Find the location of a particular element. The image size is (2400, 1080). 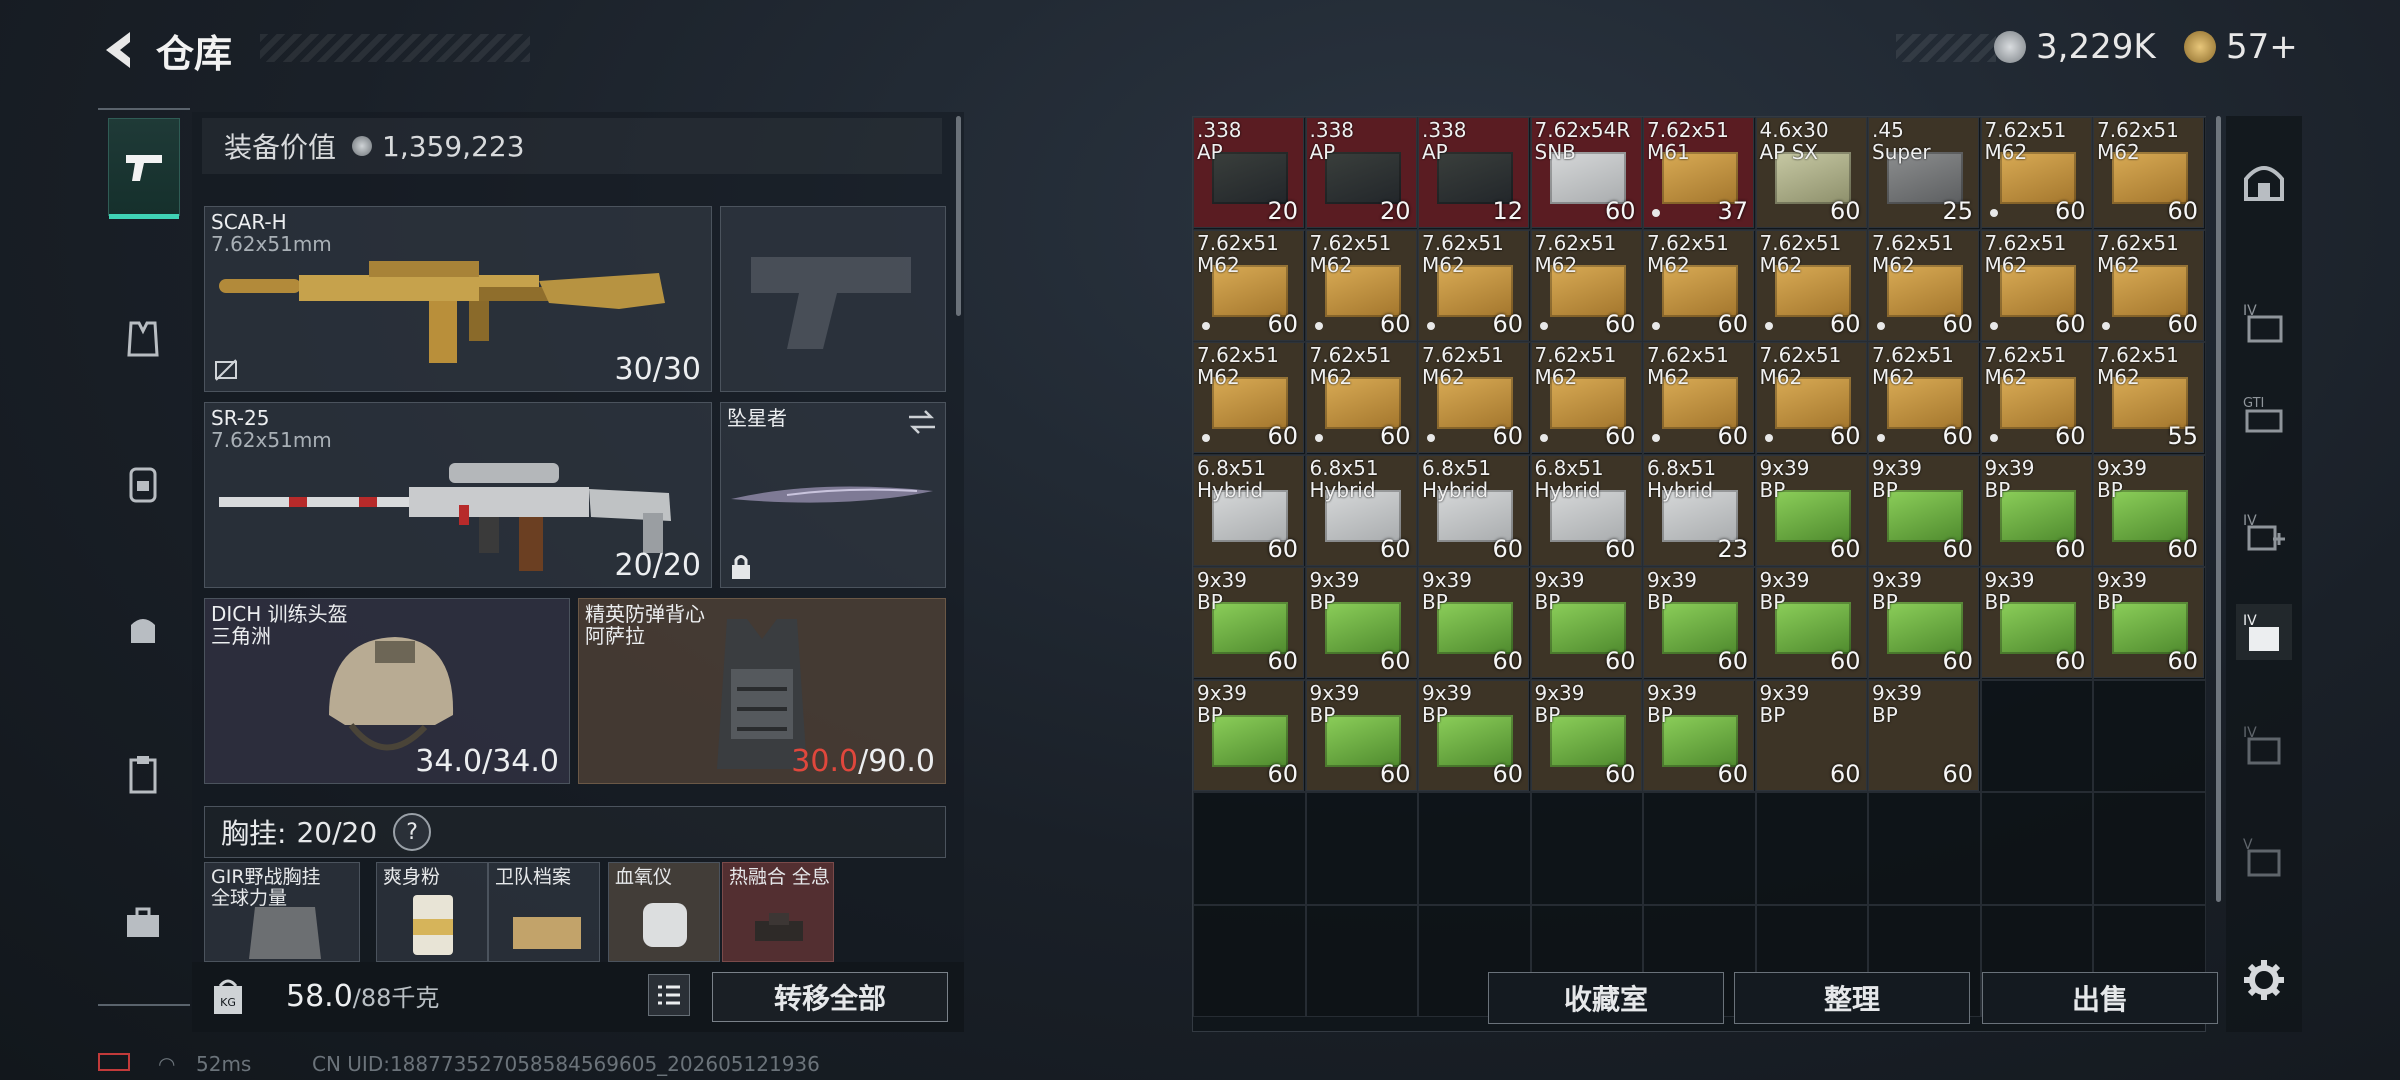

tab-stash-4d: IV is located at coordinates (2264, 744).